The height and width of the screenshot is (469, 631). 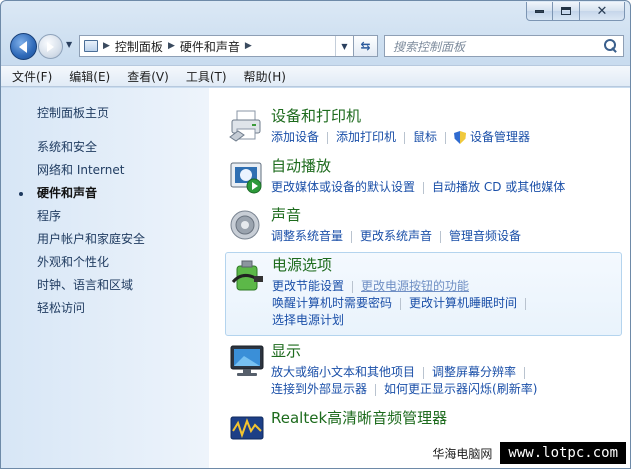 I want to click on menu-file: 文件(F), so click(x=32, y=76).